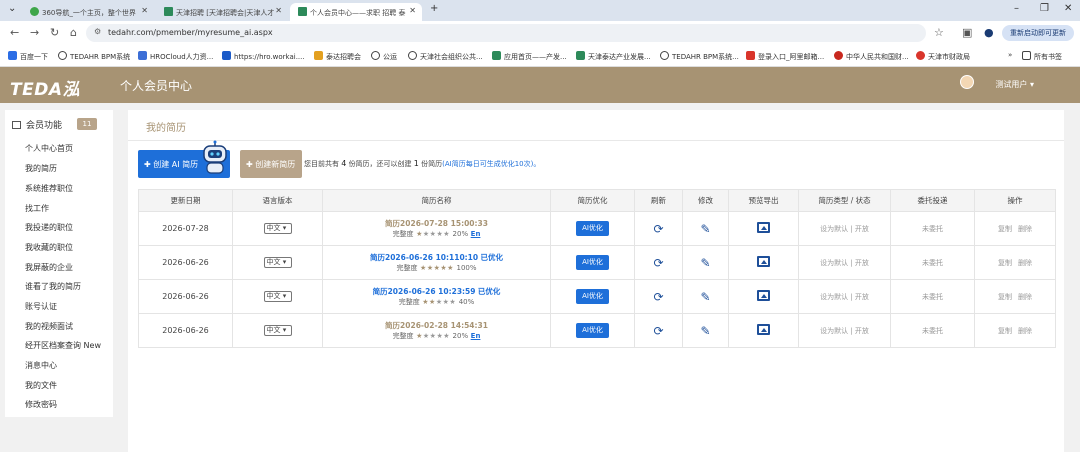 This screenshot has width=1080, height=452. Describe the element at coordinates (506, 33) in the screenshot. I see `url-bar: ⚙ tedahr.com/pmember/myresume_ai.aspx` at that location.